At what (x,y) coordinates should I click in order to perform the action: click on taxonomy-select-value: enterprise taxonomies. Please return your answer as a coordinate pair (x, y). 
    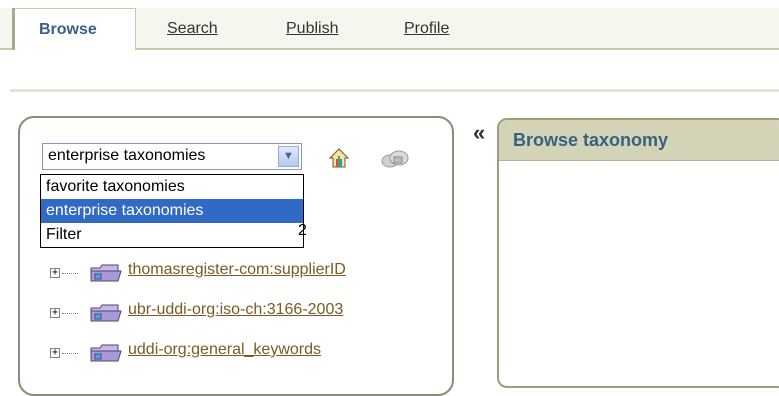
    Looking at the image, I should click on (127, 155).